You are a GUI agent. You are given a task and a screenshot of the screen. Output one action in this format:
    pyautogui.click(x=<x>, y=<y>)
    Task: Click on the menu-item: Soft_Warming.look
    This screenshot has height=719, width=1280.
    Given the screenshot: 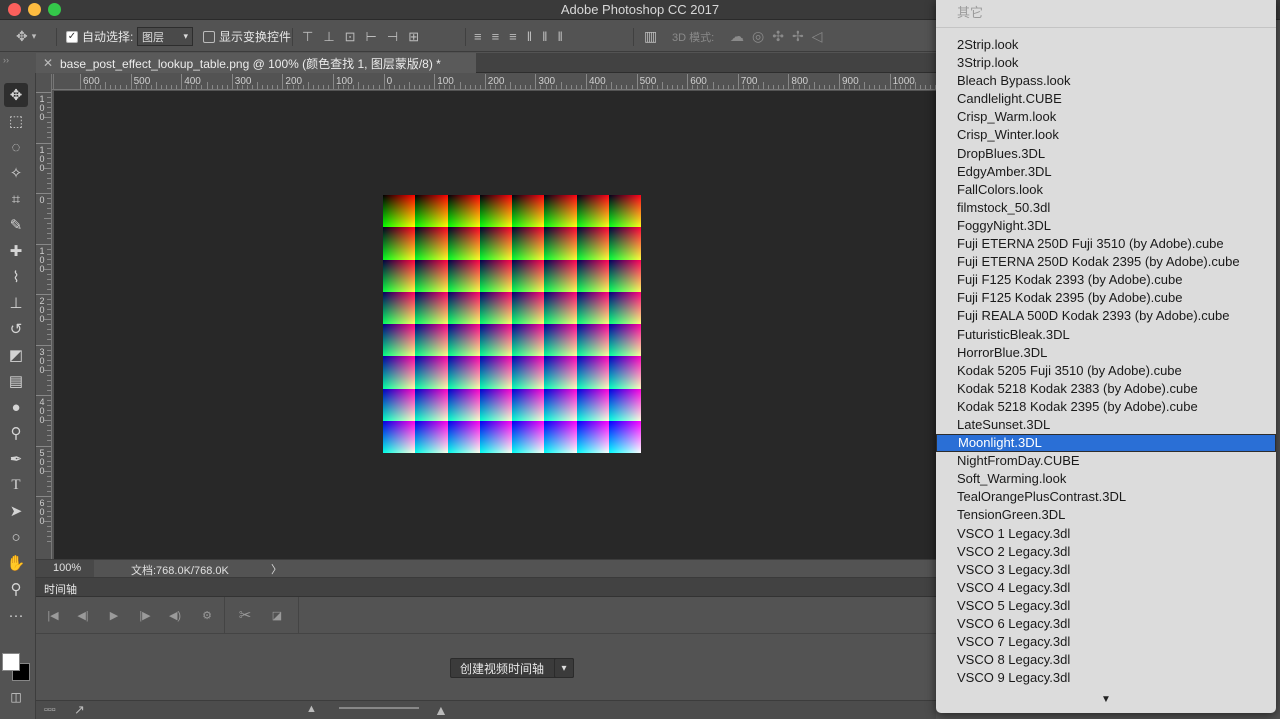 What is the action you would take?
    pyautogui.click(x=1106, y=479)
    